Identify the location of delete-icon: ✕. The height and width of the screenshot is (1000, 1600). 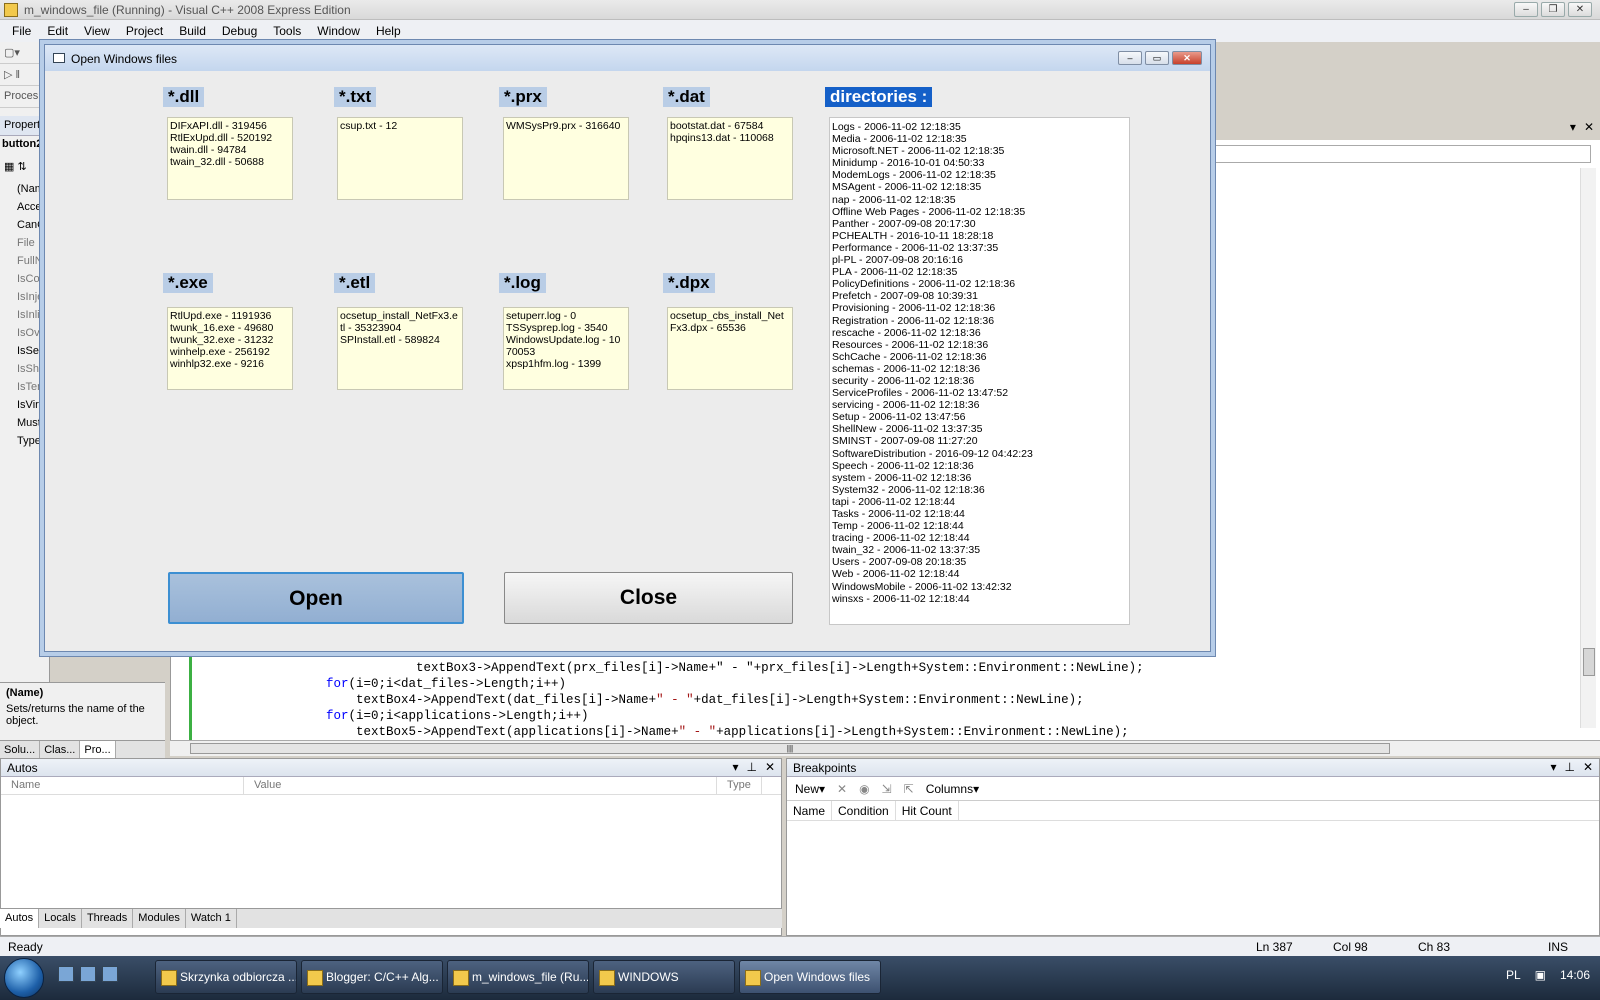
(842, 789).